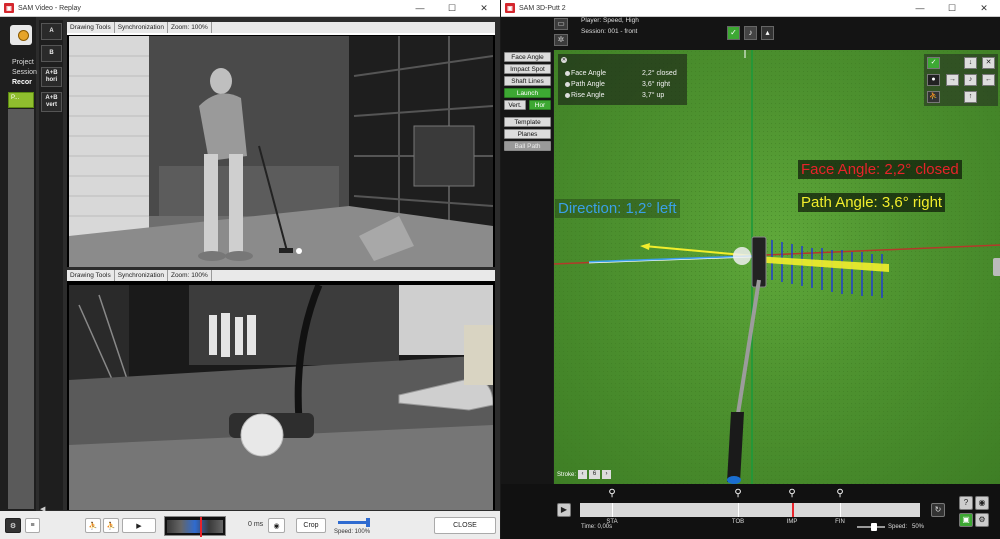 This screenshot has height=539, width=1000. Describe the element at coordinates (49, 8) in the screenshot. I see `window-title: SAM Video - Replay` at that location.